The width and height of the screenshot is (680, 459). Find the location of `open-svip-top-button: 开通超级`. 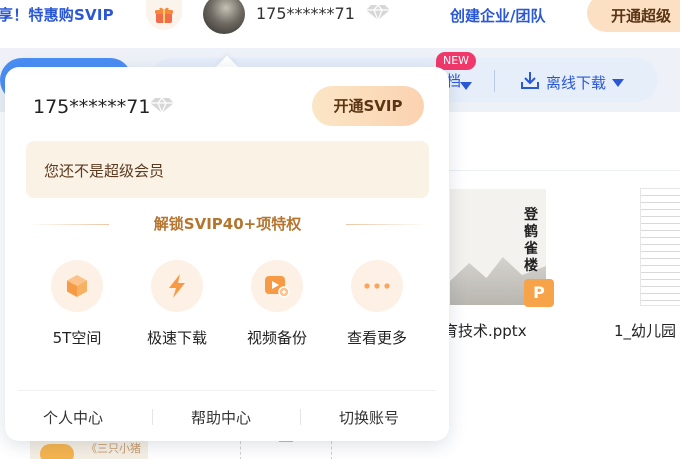

open-svip-top-button: 开通超级 is located at coordinates (633, 16).